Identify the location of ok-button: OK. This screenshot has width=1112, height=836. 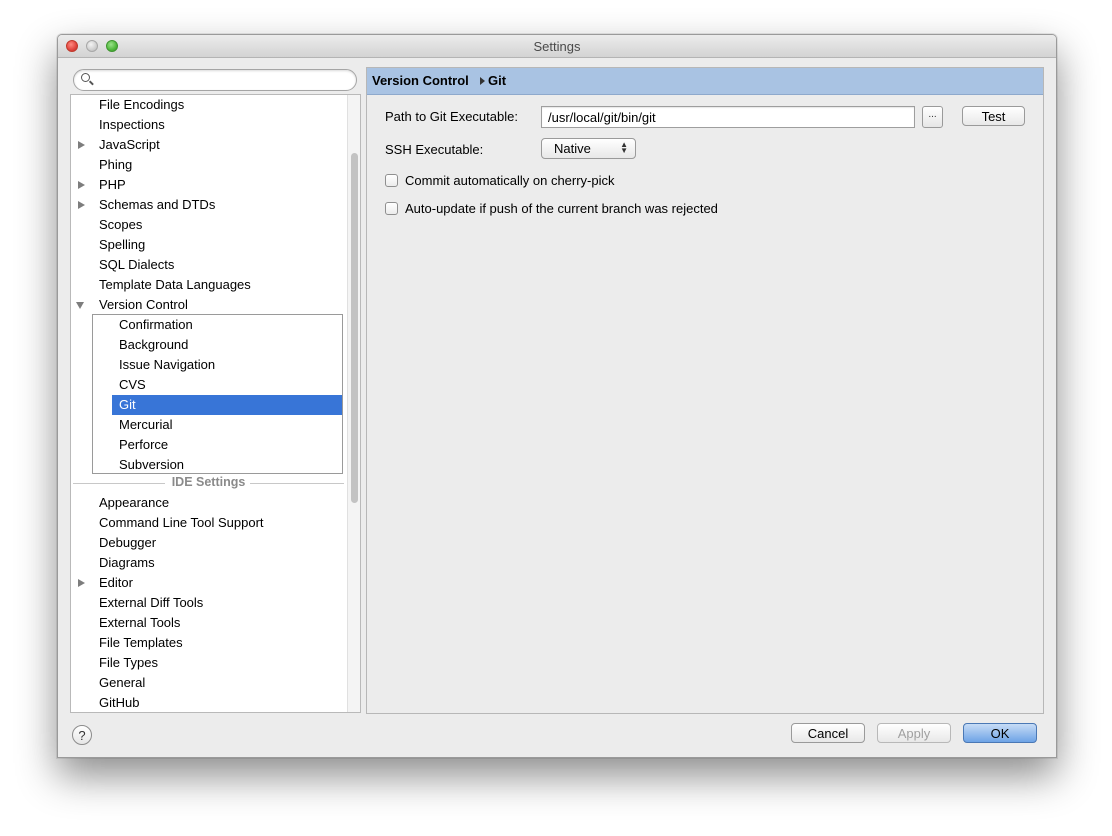
(1000, 733).